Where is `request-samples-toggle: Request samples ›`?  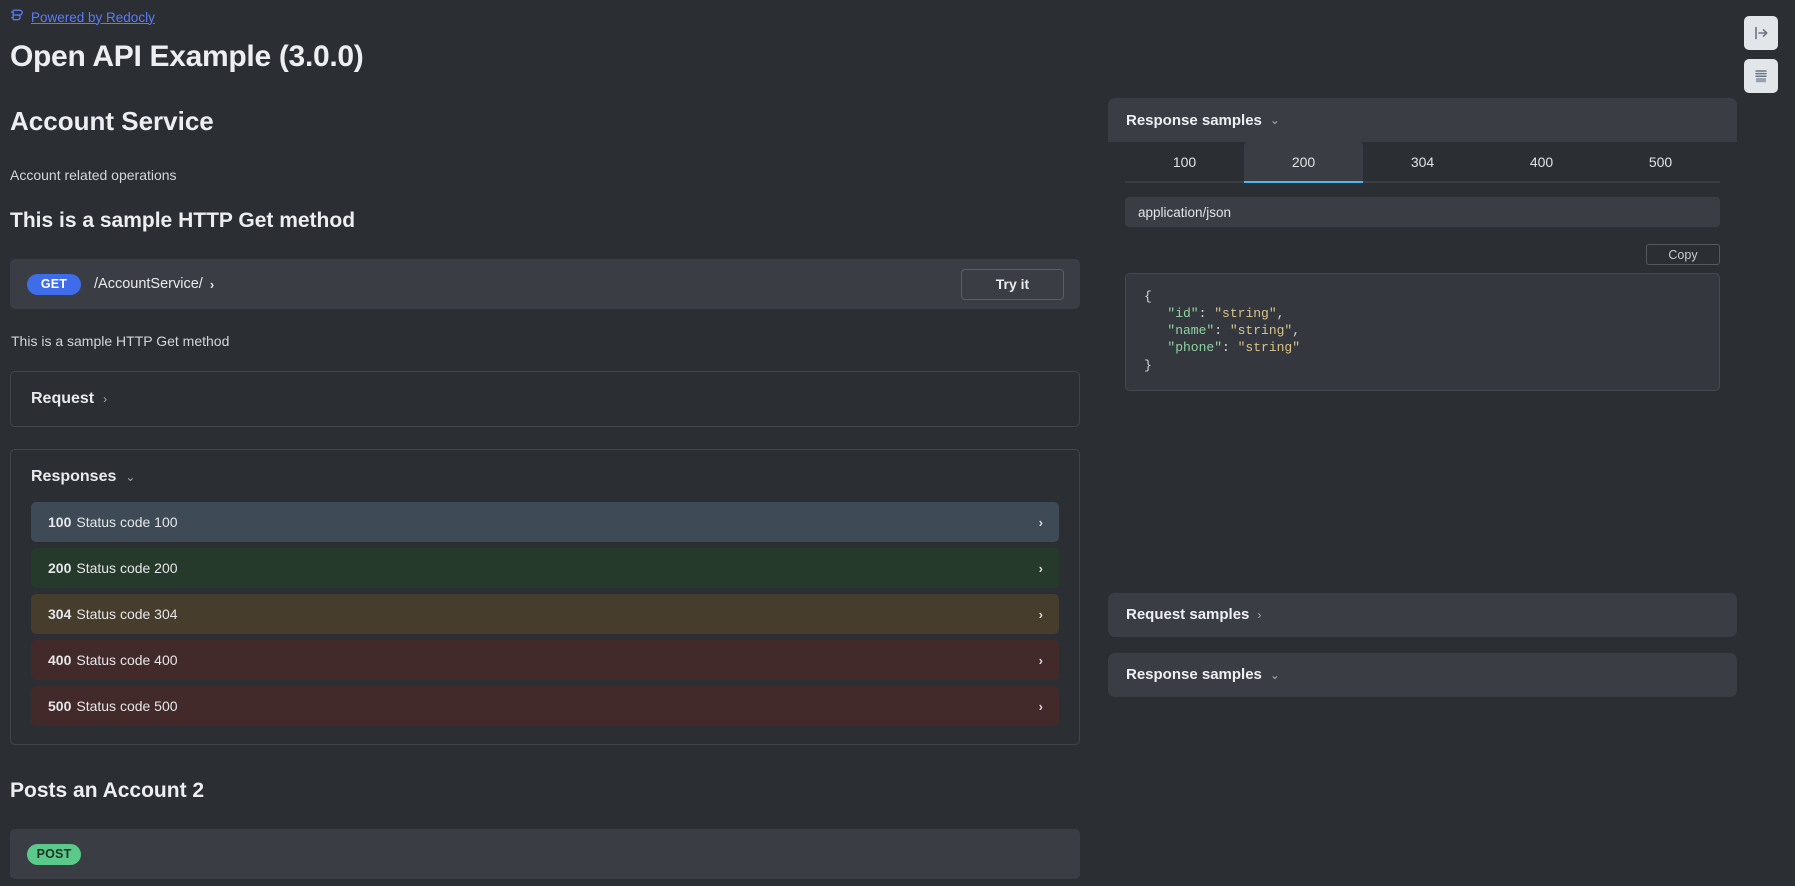
request-samples-toggle: Request samples › is located at coordinates (1422, 615).